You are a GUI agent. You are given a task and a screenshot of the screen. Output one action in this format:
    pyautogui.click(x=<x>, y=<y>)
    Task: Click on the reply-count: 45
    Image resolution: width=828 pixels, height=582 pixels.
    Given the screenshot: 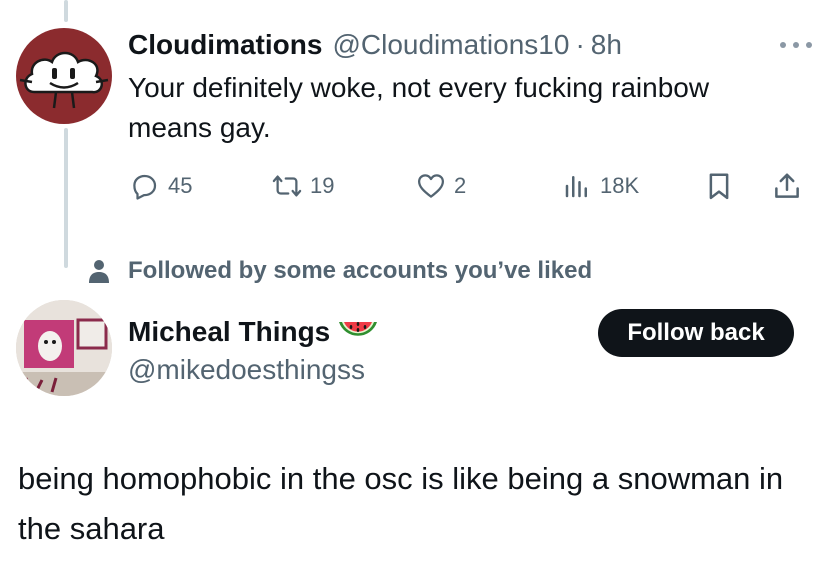 What is the action you would take?
    pyautogui.click(x=180, y=185)
    